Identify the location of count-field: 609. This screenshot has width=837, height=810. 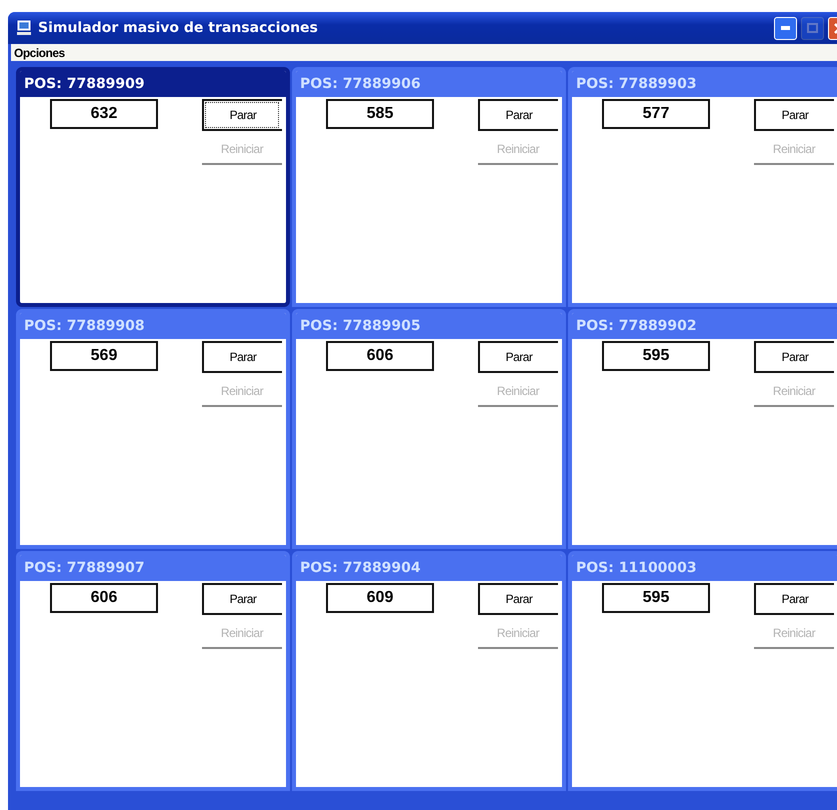
(380, 598).